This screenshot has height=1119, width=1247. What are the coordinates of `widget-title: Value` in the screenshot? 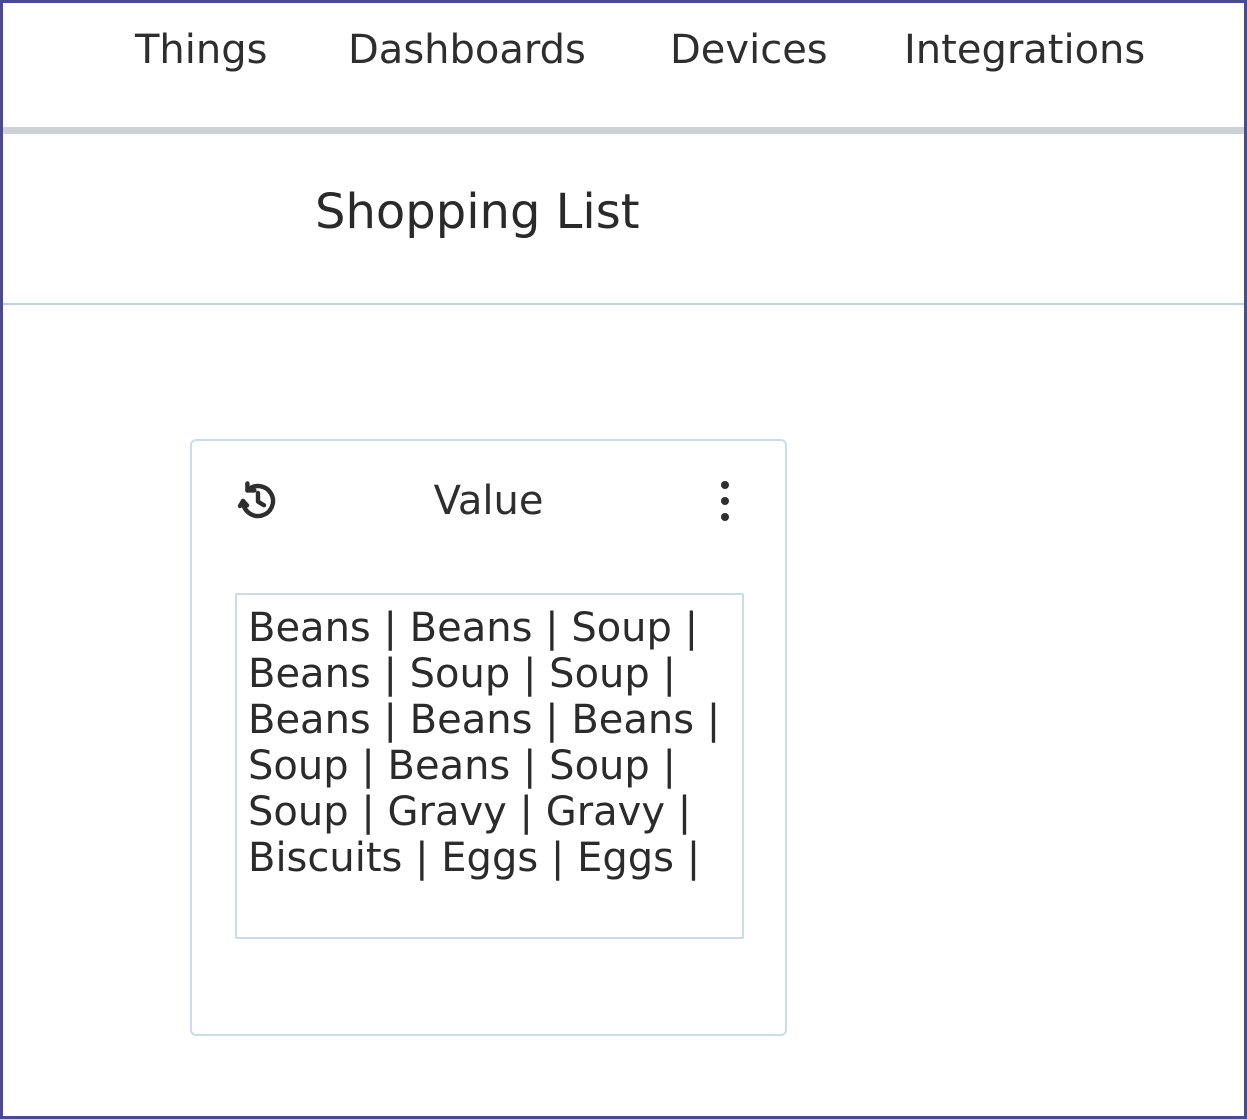 It's located at (488, 501).